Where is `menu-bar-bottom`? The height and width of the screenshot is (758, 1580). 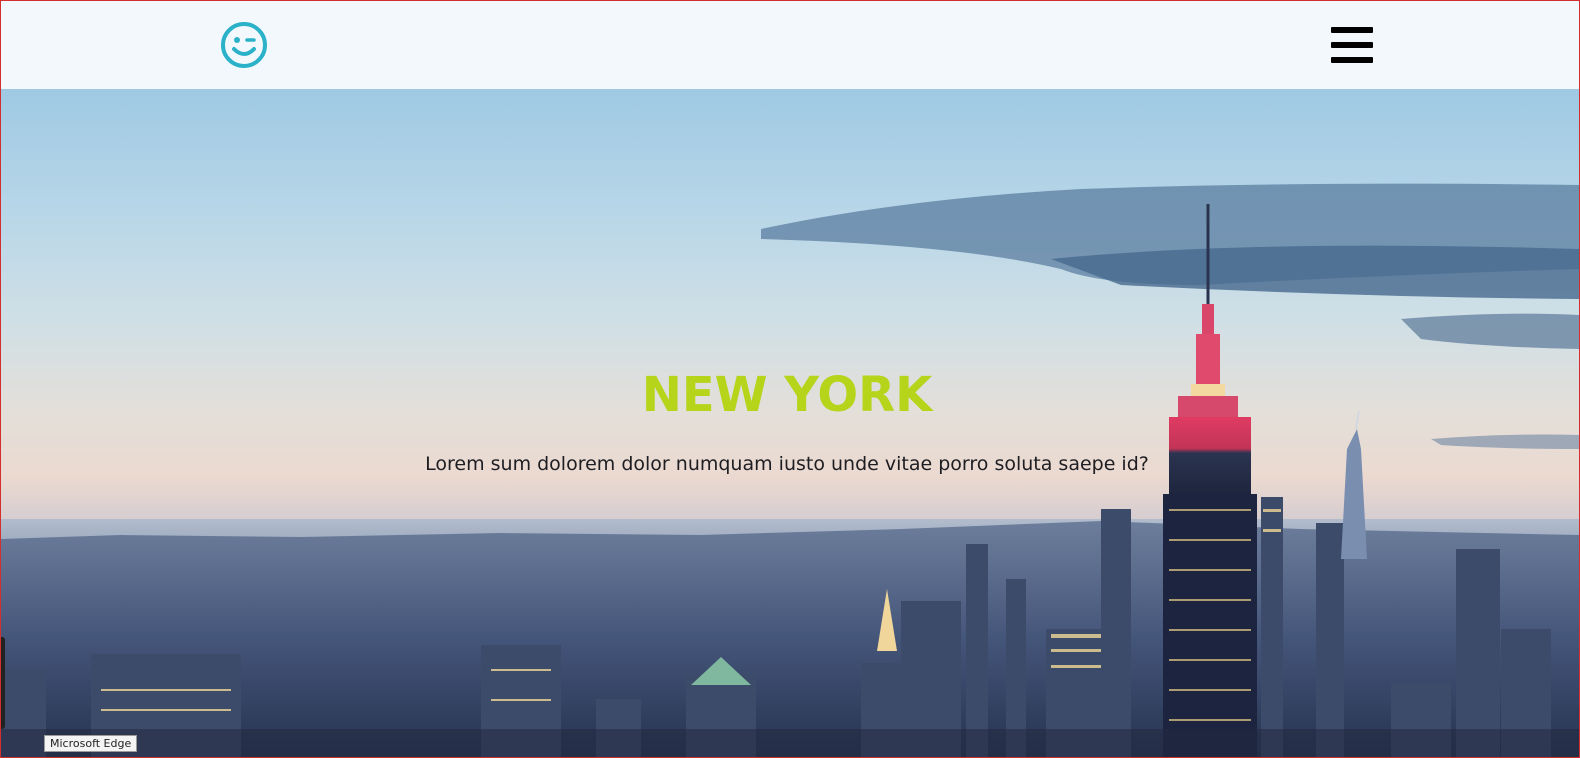 menu-bar-bottom is located at coordinates (1352, 60).